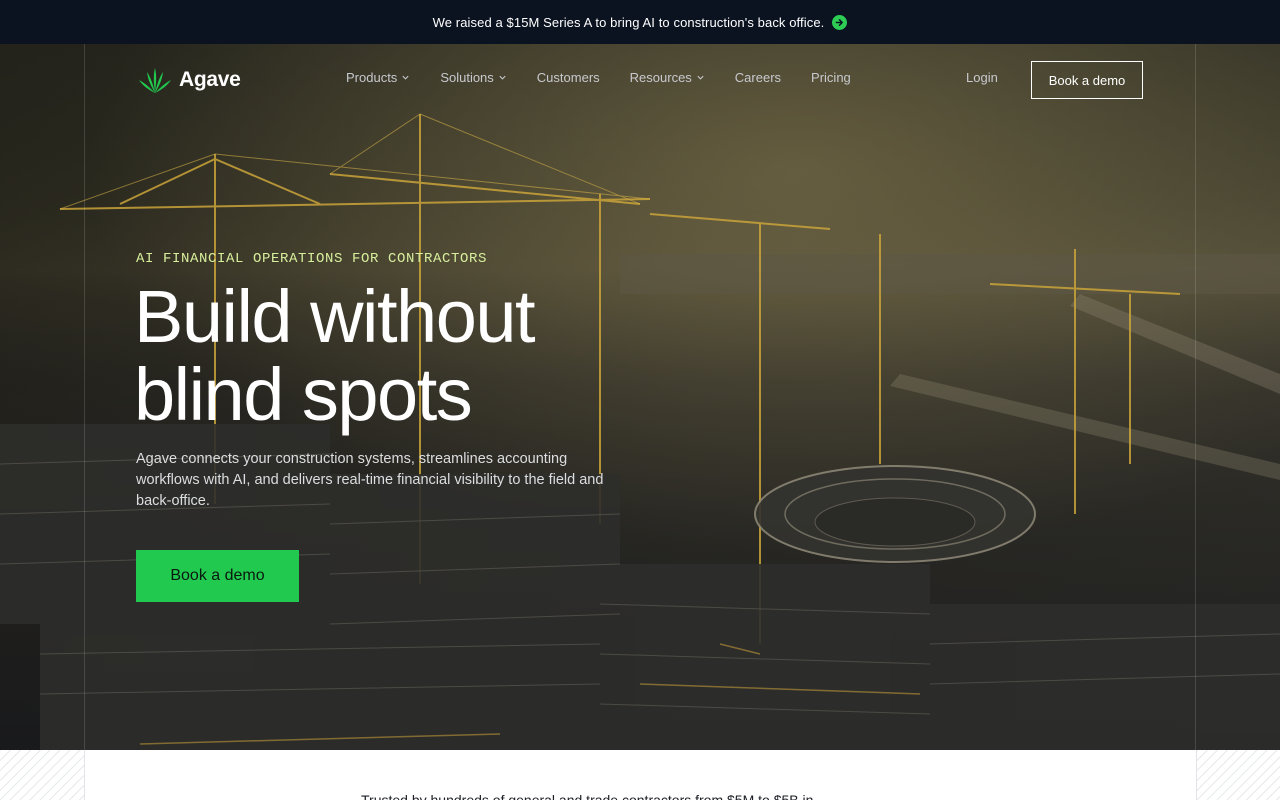 The height and width of the screenshot is (800, 1280). I want to click on nav-item-label: Careers, so click(758, 77).